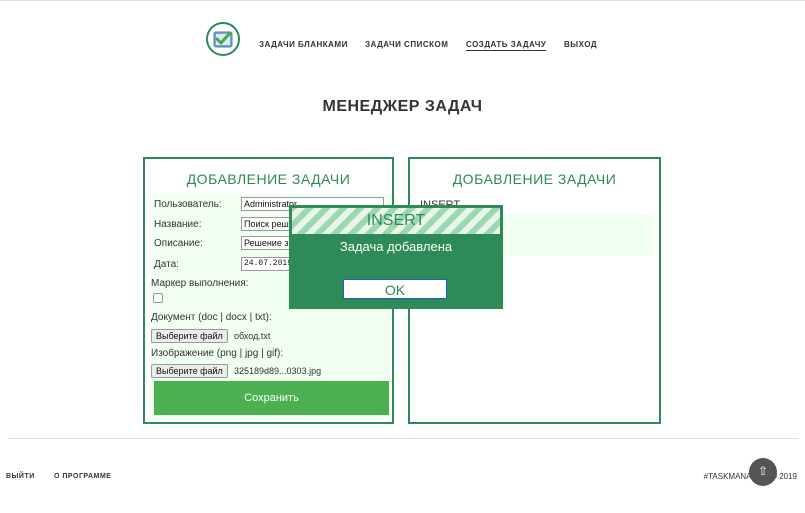 This screenshot has height=513, width=805. What do you see at coordinates (534, 179) in the screenshot?
I see `result-title: ДОБАВЛЕНИЕ ЗАДАЧИ` at bounding box center [534, 179].